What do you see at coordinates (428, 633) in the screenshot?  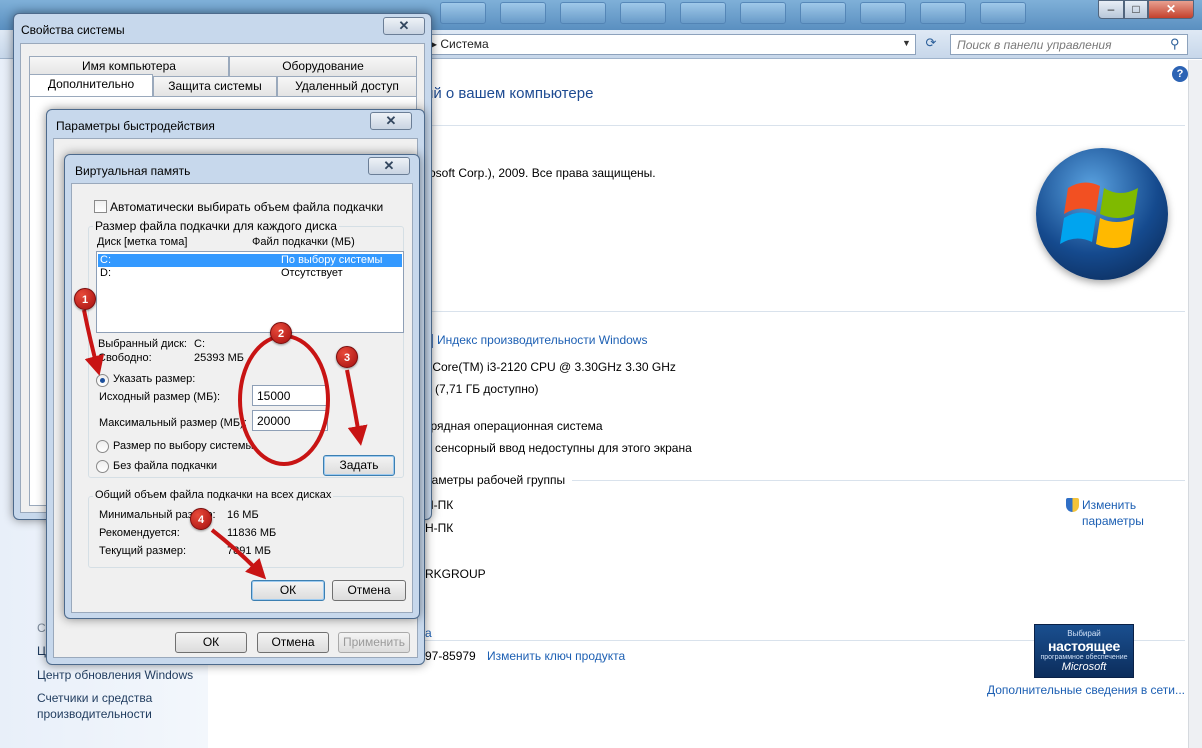 I see `activation-link: а` at bounding box center [428, 633].